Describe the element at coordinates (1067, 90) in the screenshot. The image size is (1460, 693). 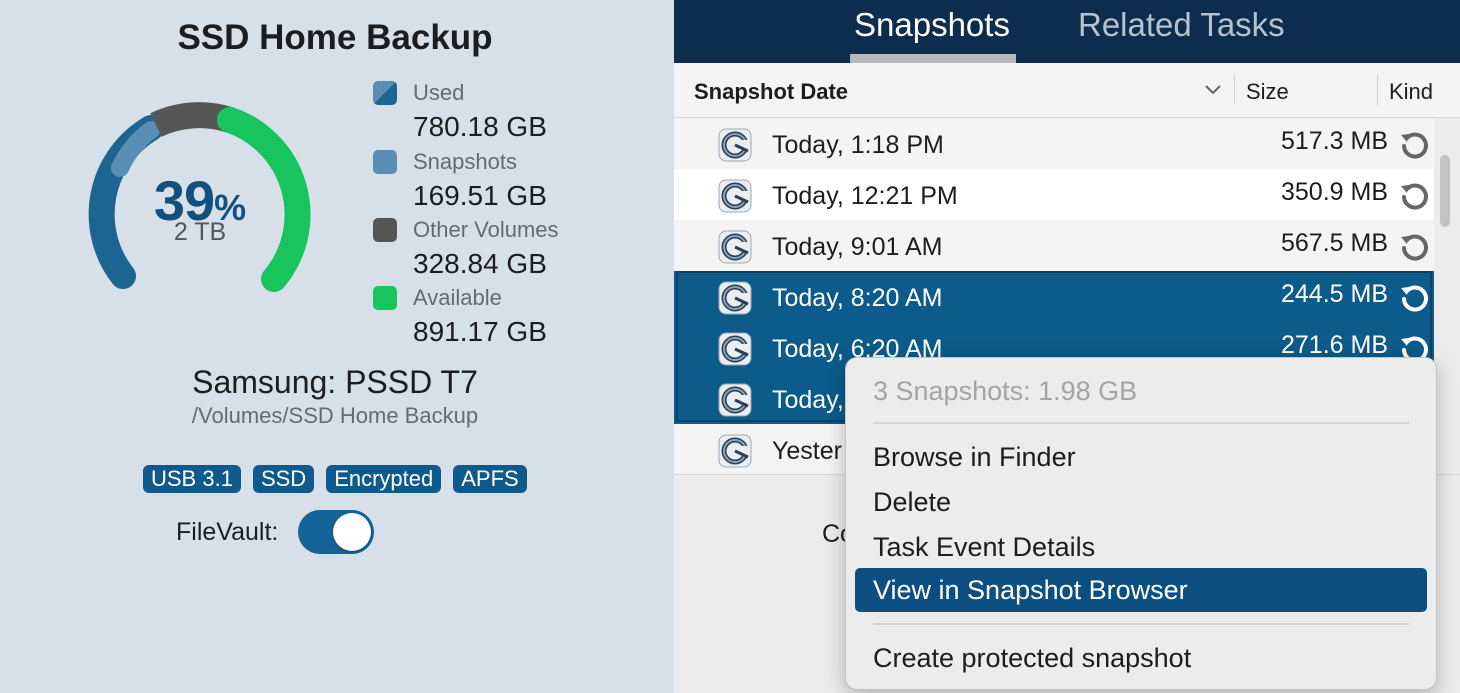
I see `table-header: Snapshot Date Size Kind` at that location.